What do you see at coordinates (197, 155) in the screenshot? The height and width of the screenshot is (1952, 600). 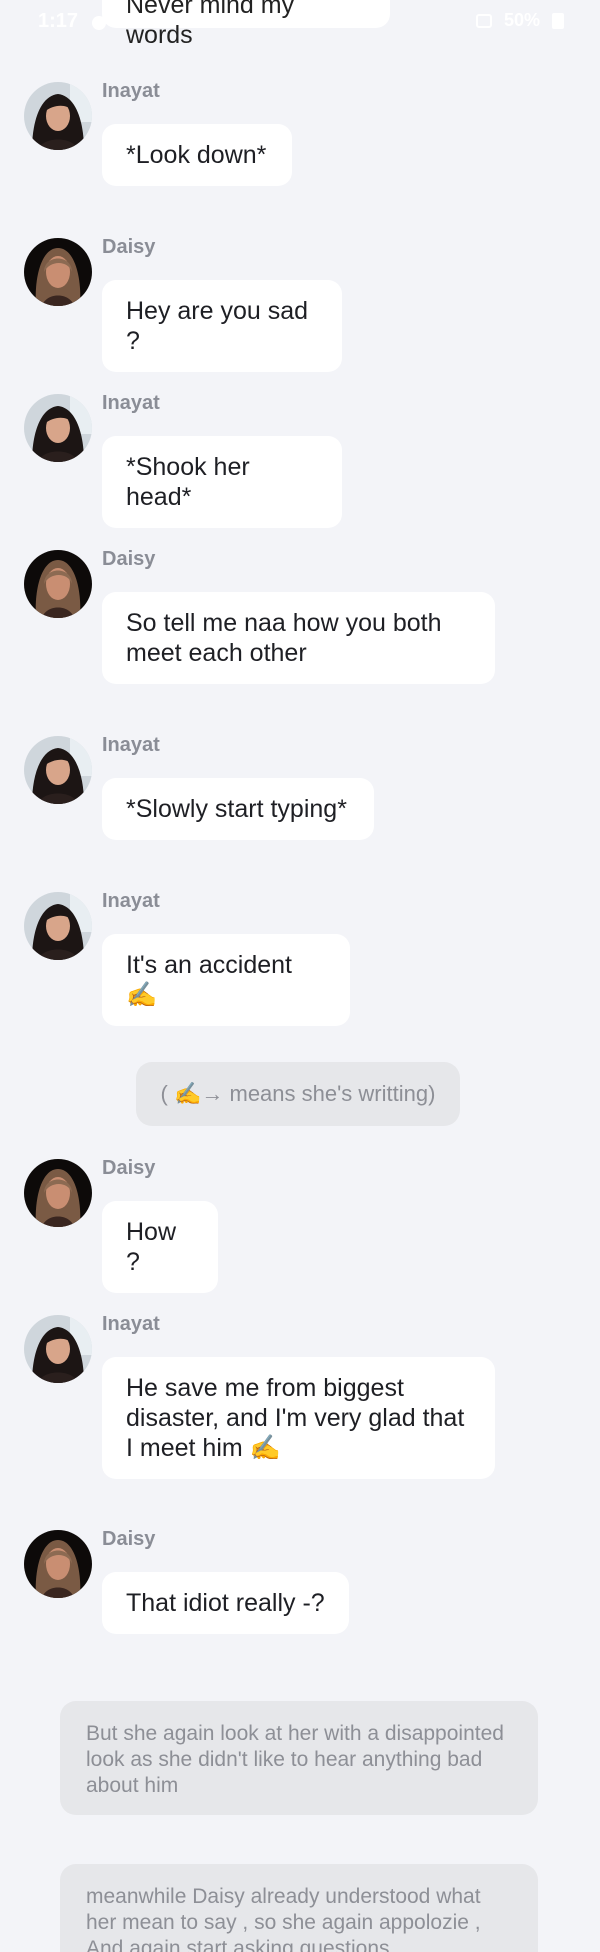 I see `message-bubble: *Look down*` at bounding box center [197, 155].